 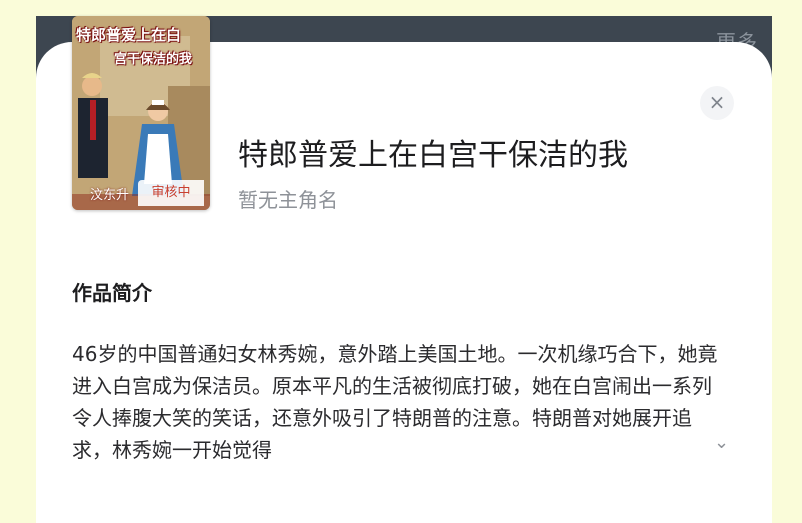 What do you see at coordinates (110, 195) in the screenshot?
I see `cover-author: 汶东升` at bounding box center [110, 195].